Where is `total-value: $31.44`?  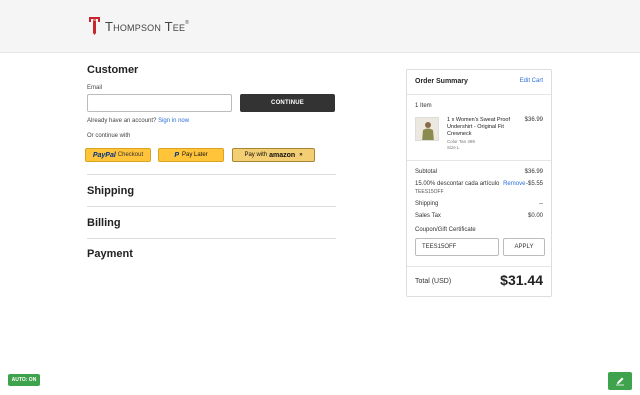
total-value: $31.44 is located at coordinates (521, 280).